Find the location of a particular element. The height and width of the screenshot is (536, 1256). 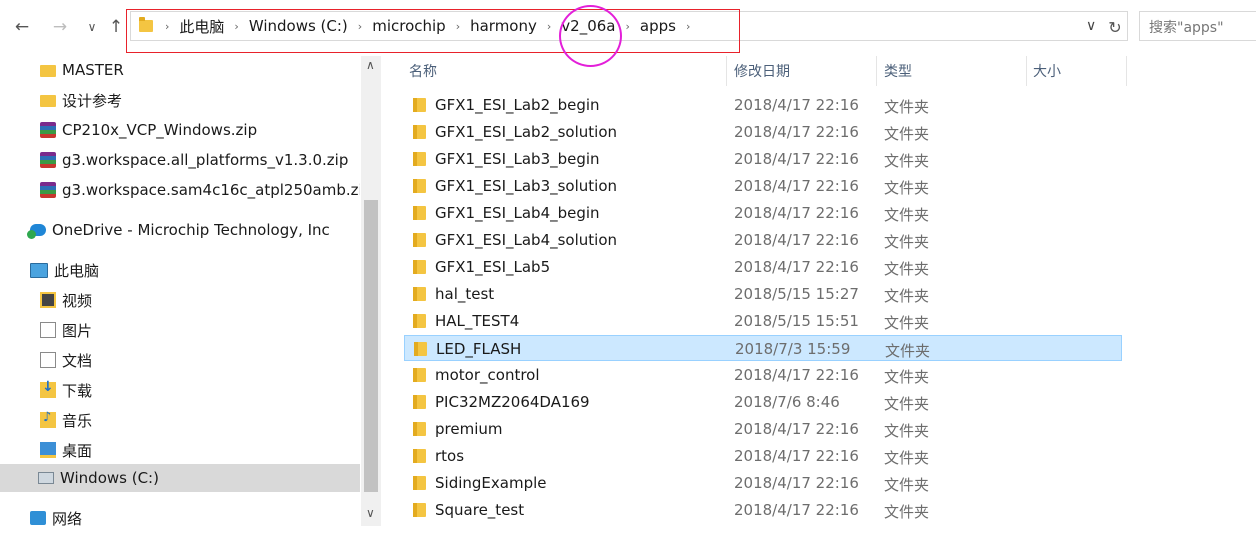

nav-item-label: CP210x_VCP_Windows.zip is located at coordinates (160, 130).